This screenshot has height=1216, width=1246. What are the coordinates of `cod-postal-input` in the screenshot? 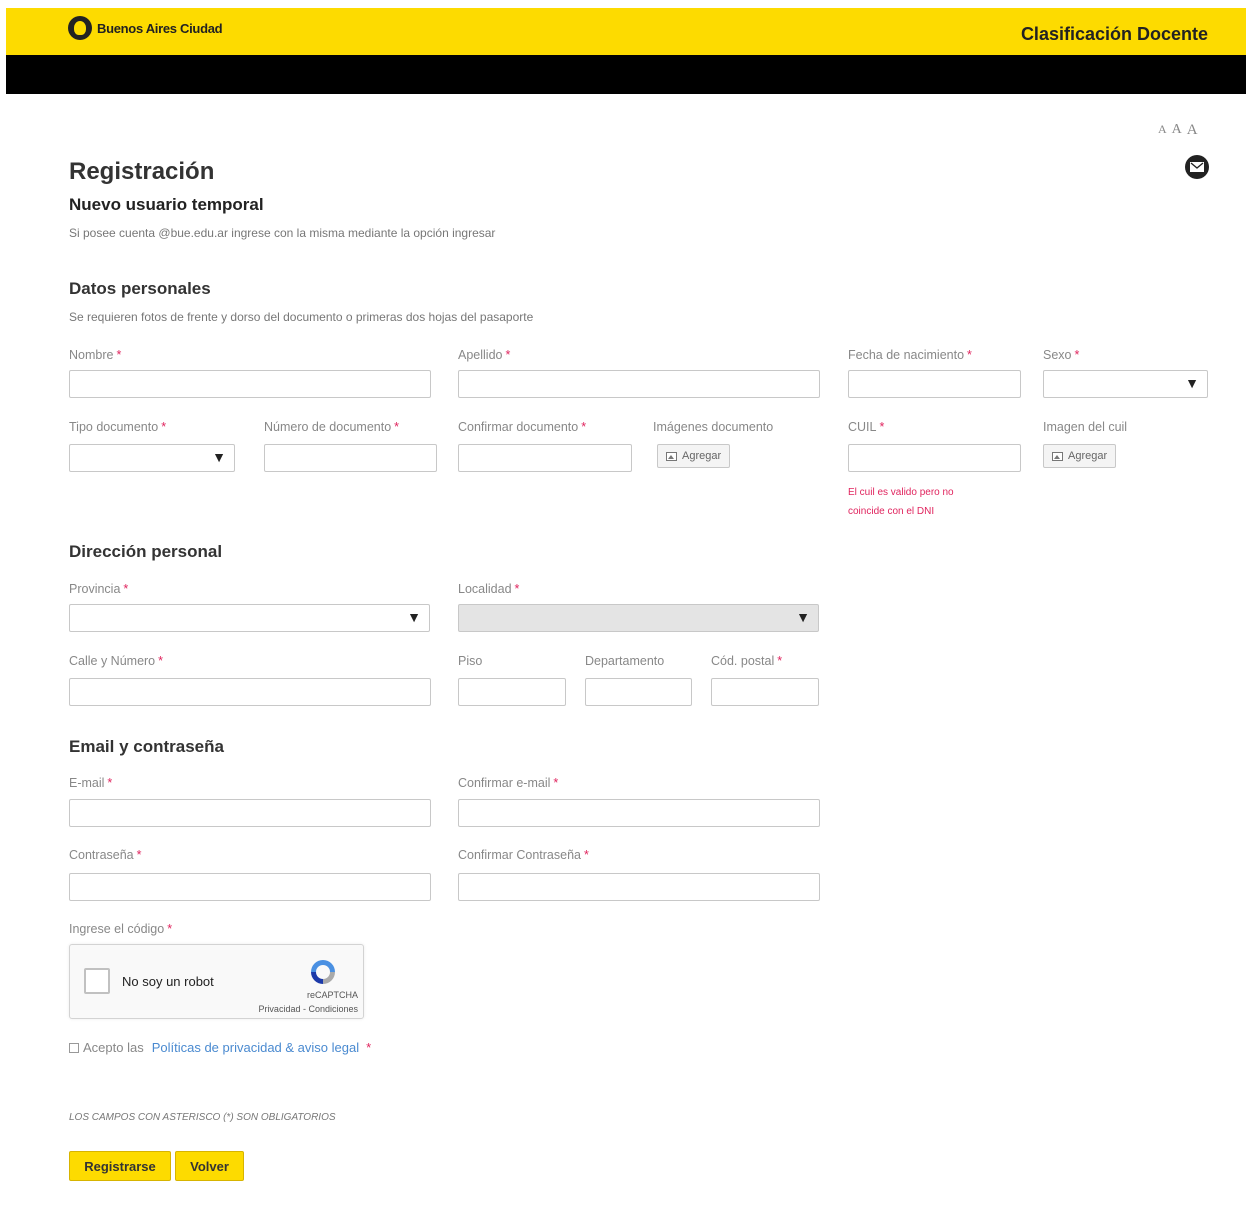 It's located at (765, 692).